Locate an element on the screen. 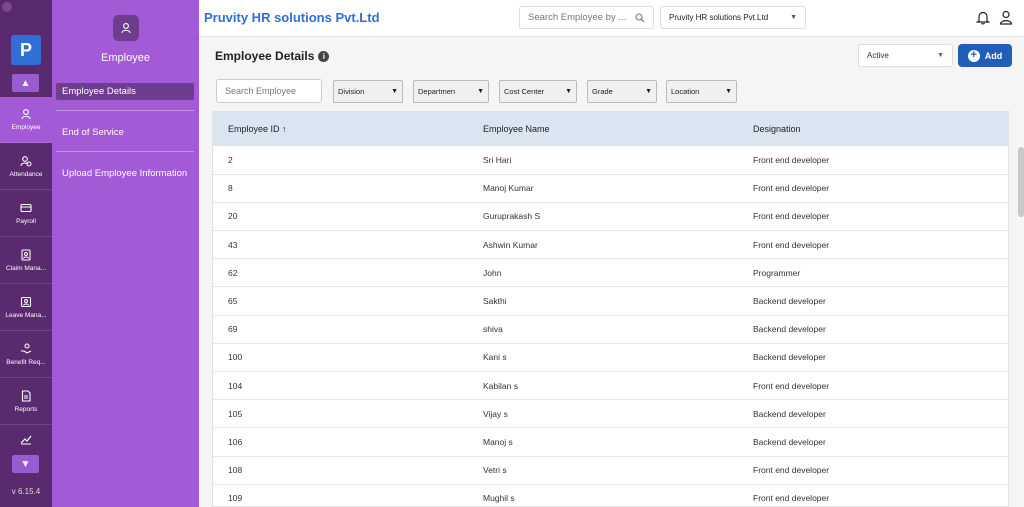 The height and width of the screenshot is (507, 1024). chevron-up-icon: ▲ is located at coordinates (25, 83).